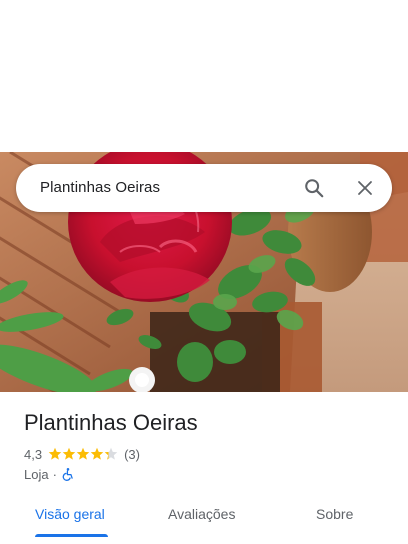 This screenshot has width=408, height=544. Describe the element at coordinates (33, 454) in the screenshot. I see `rating-value: 4,3` at that location.